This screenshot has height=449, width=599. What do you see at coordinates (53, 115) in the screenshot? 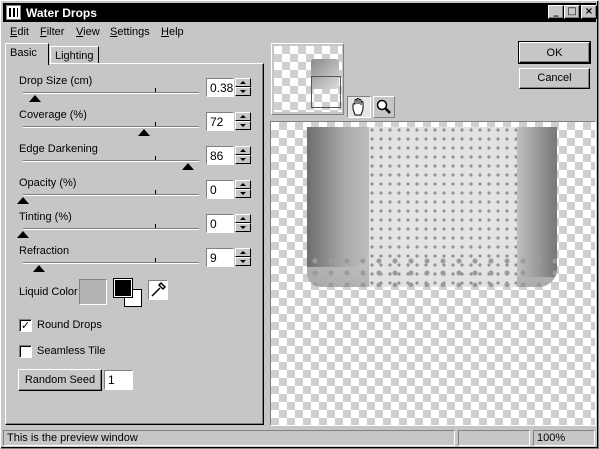
I see `coverage-label: Coverage (%)` at bounding box center [53, 115].